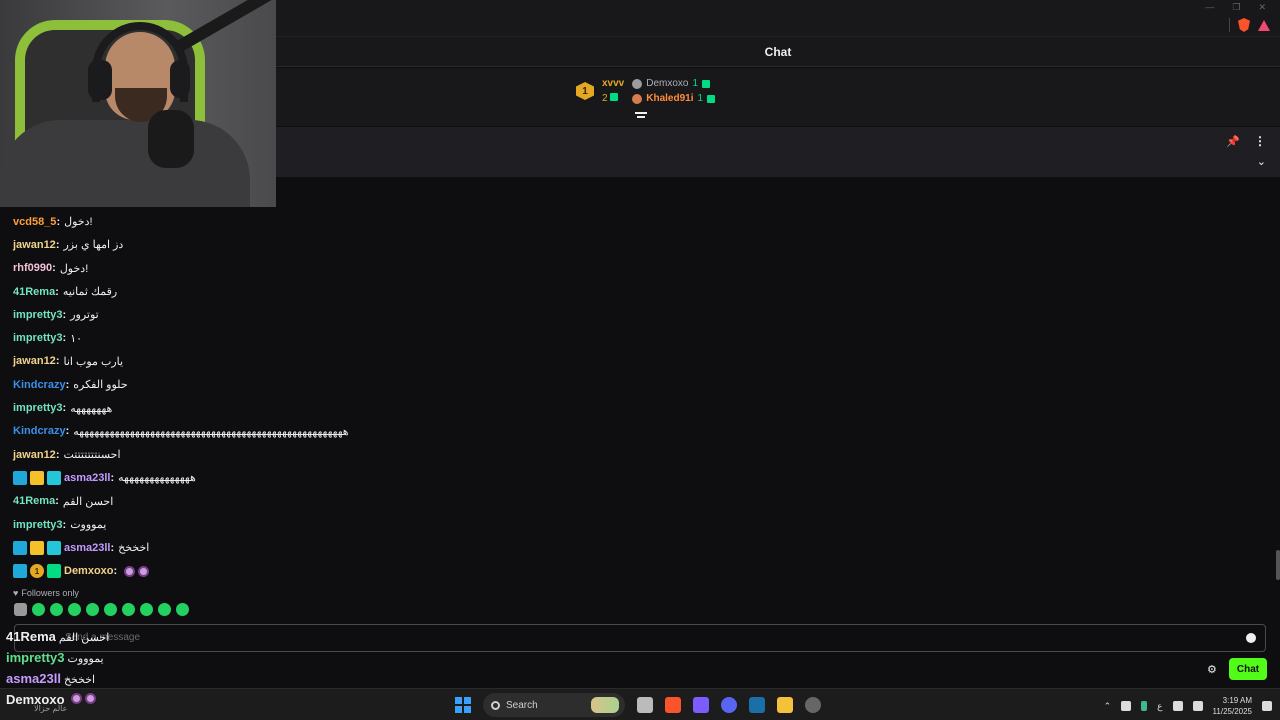 This screenshot has height=720, width=1280. I want to click on leaderboard-row: Khaled91i 1, so click(674, 98).